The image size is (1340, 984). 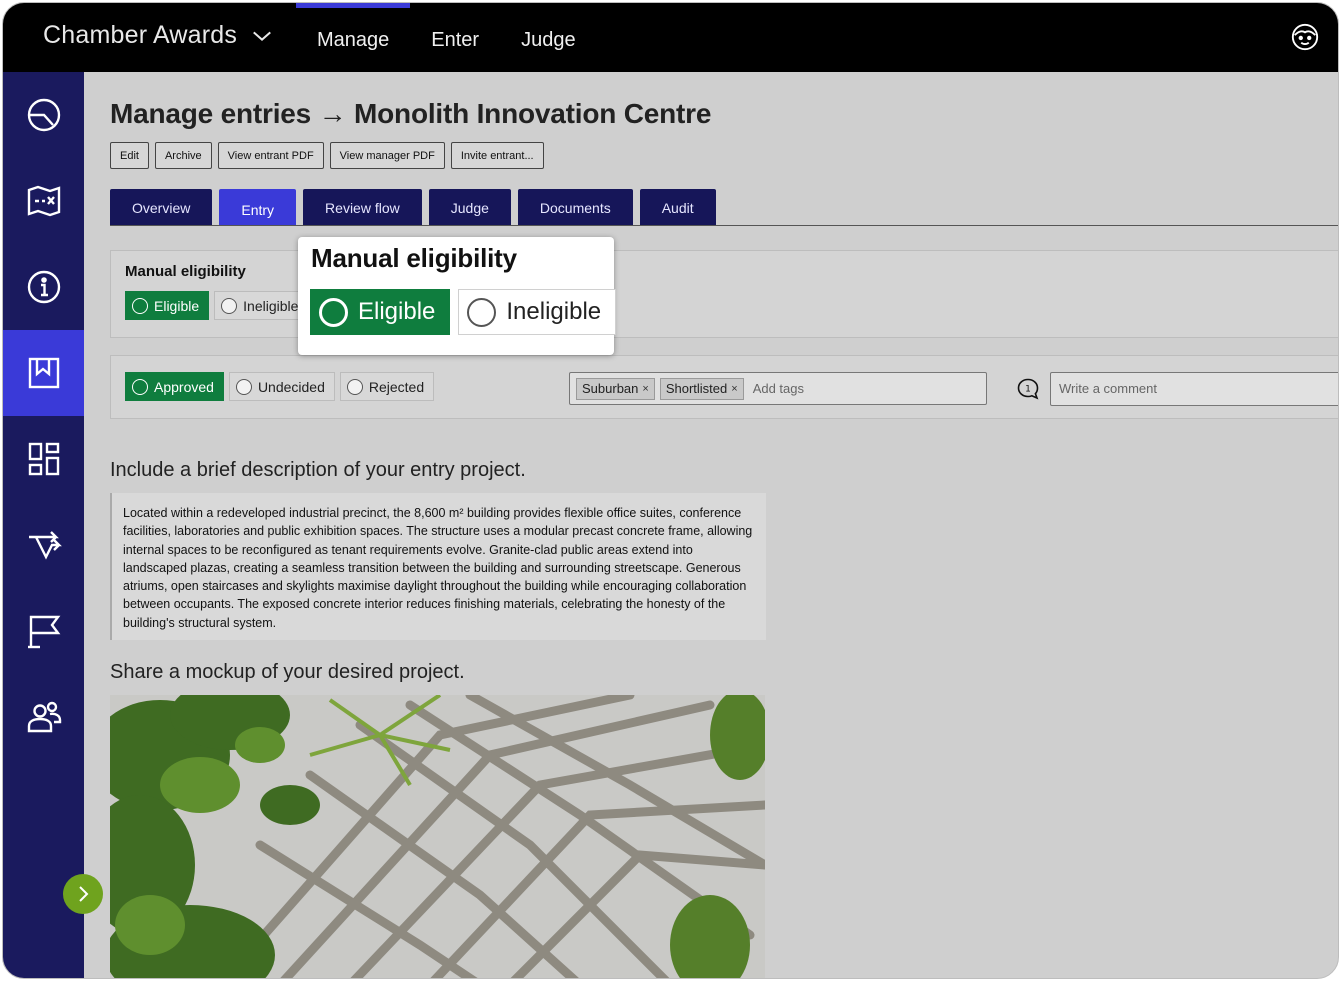 I want to click on bookmark-icon, so click(x=43, y=373).